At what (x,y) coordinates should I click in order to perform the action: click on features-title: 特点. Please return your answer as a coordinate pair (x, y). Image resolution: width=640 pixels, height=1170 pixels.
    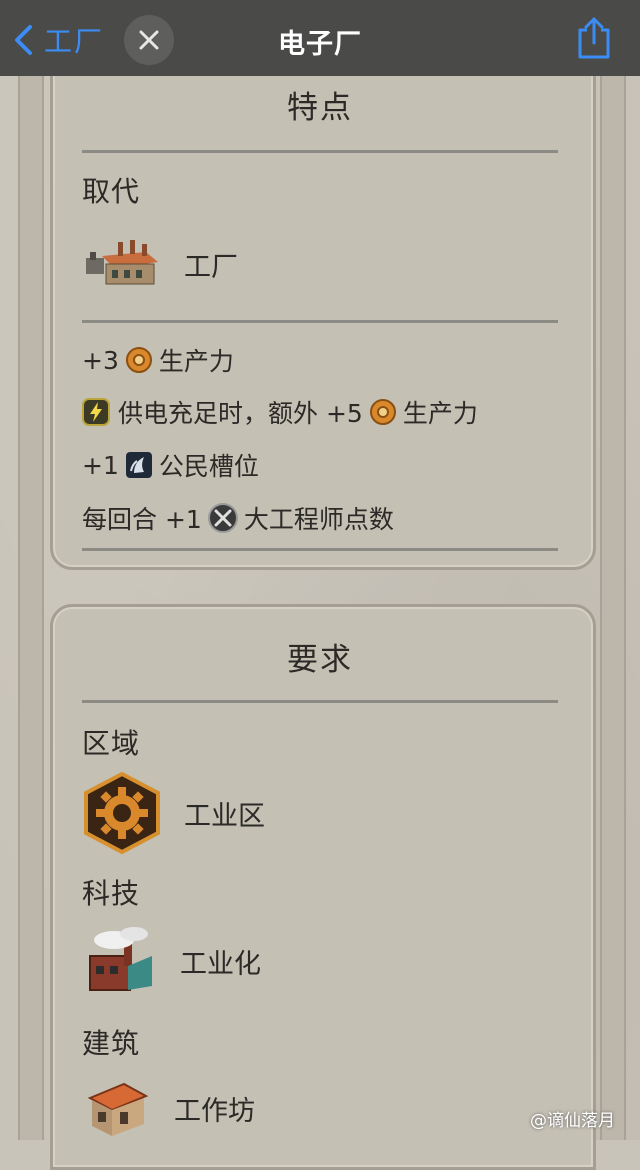
    Looking at the image, I should click on (320, 108).